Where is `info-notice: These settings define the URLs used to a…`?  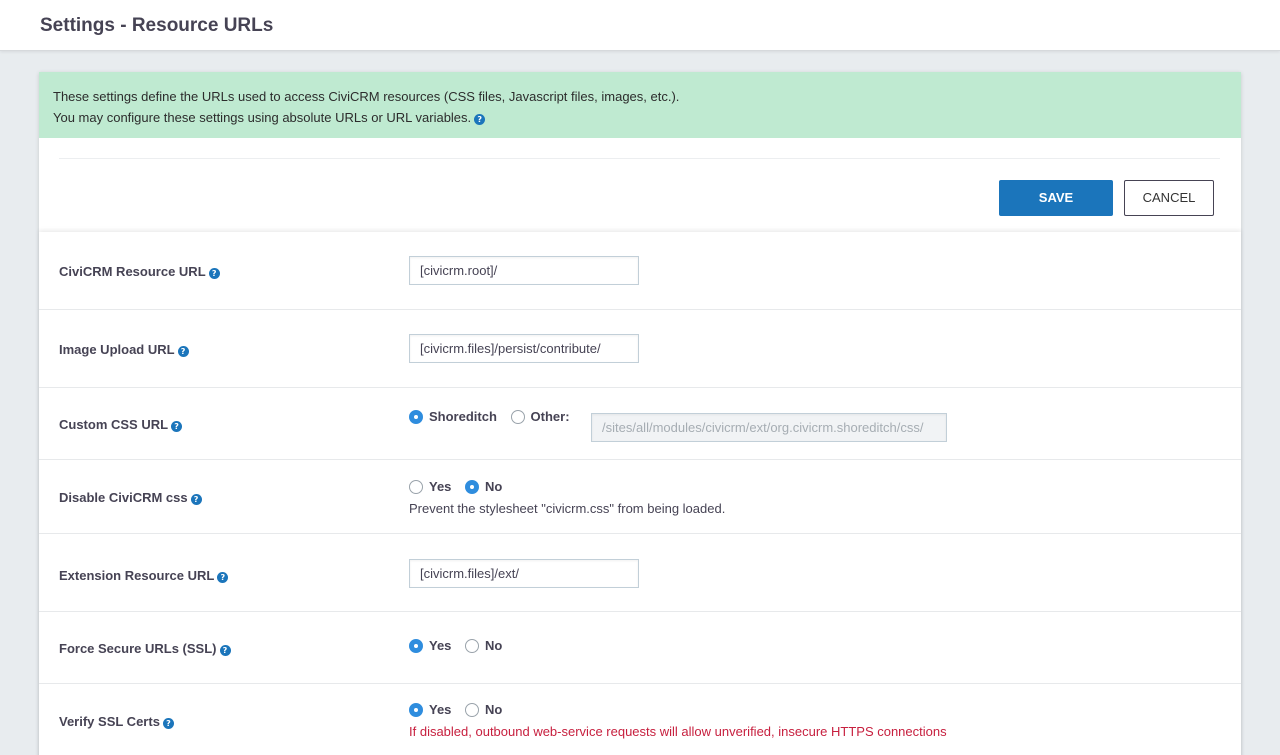
info-notice: These settings define the URLs used to a… is located at coordinates (640, 105).